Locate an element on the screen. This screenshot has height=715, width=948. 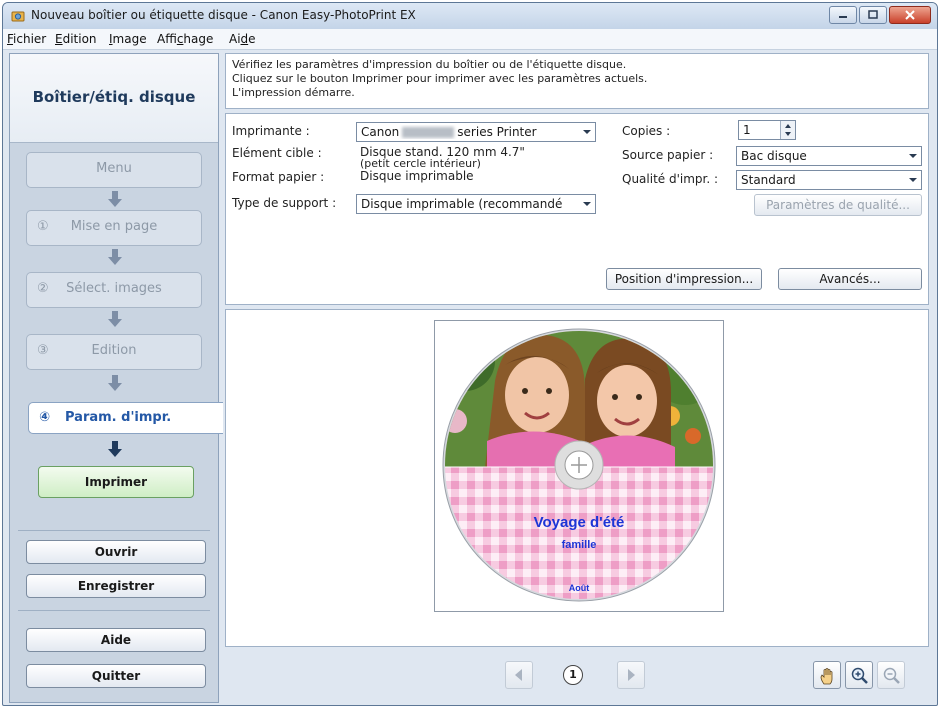
quit-button: Quitter is located at coordinates (116, 676).